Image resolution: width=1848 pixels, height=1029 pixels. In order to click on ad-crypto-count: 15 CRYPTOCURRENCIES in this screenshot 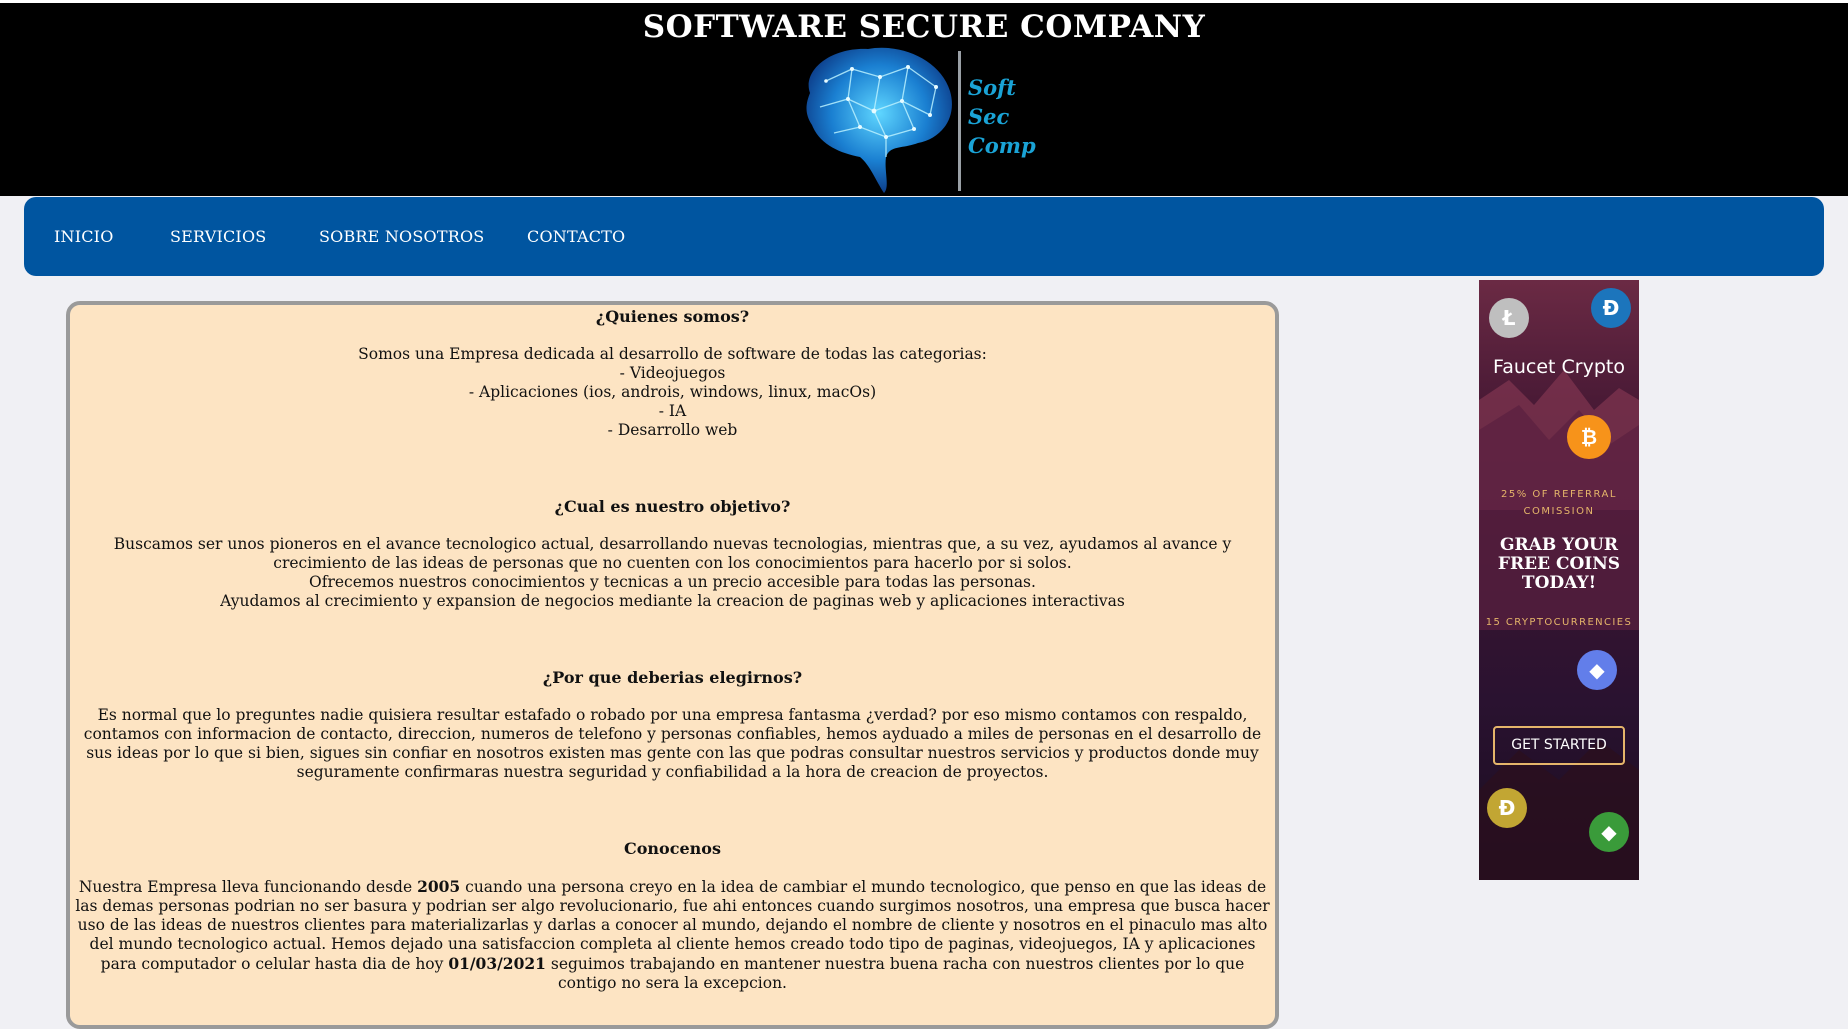, I will do `click(1559, 622)`.